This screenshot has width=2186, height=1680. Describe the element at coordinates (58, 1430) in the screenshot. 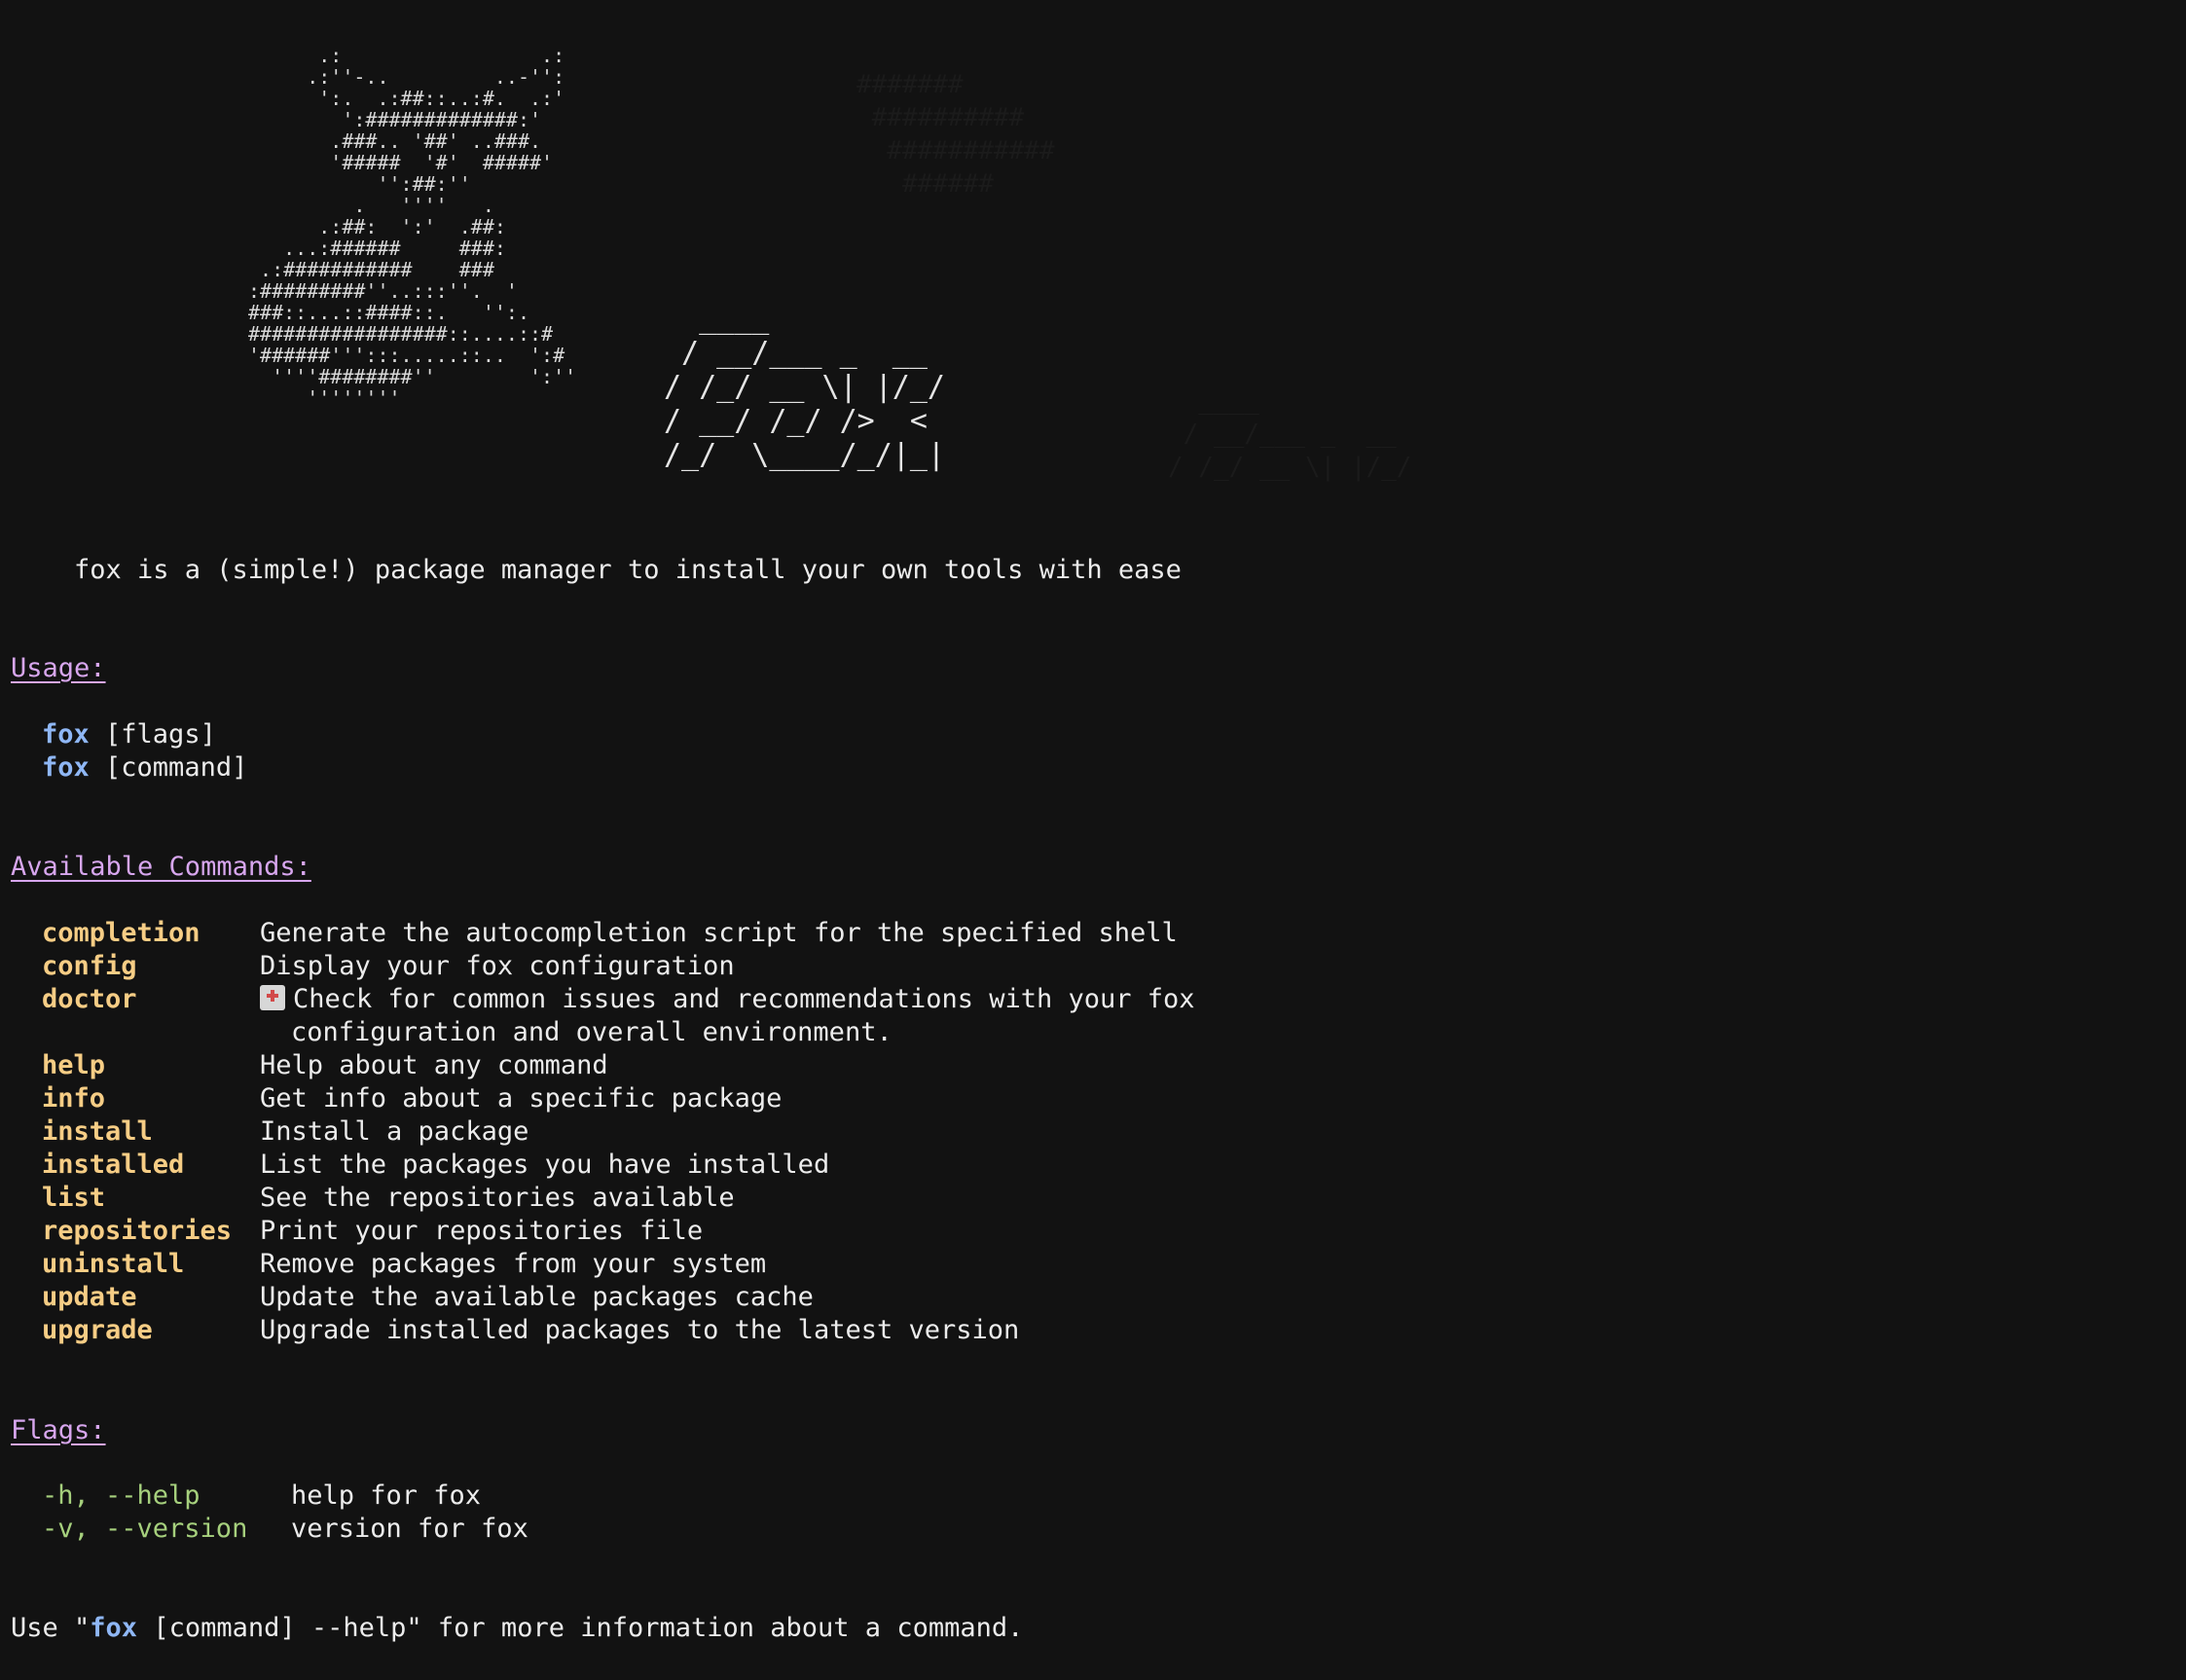

I see `flags-heading: Flags:` at that location.